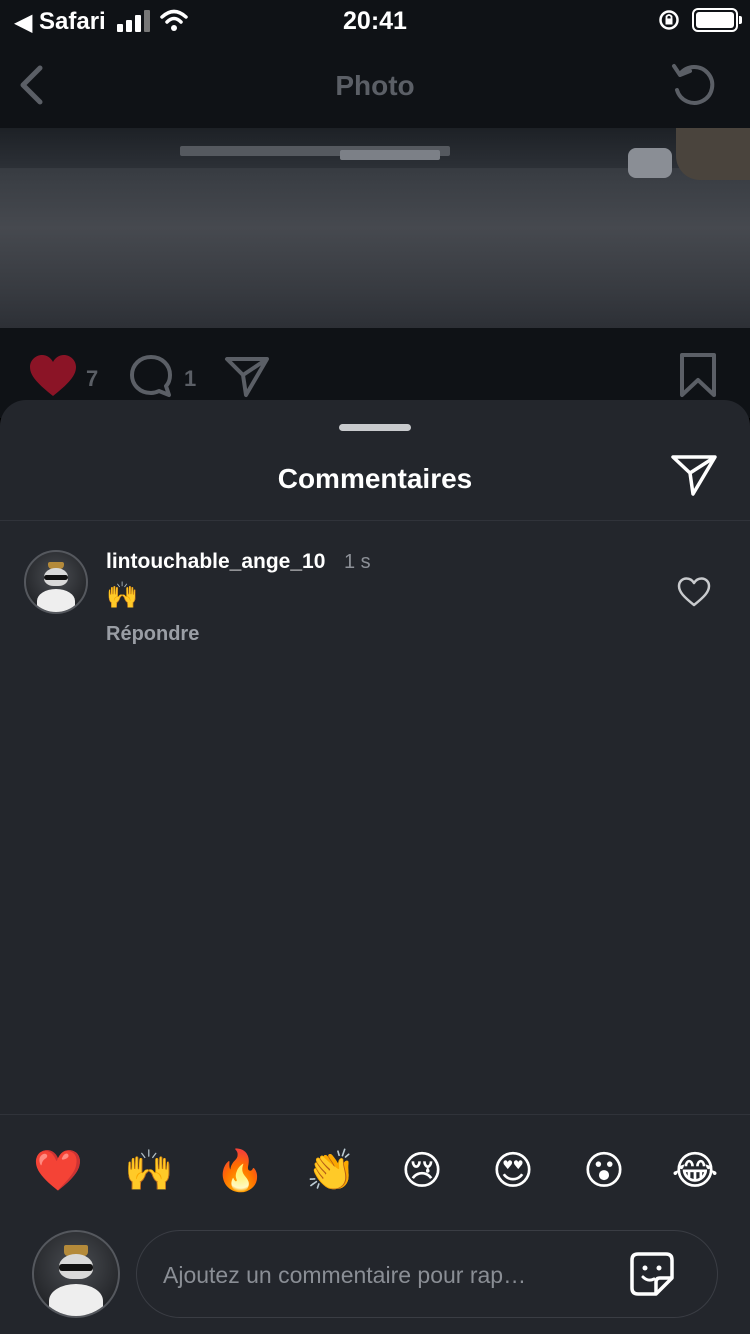  Describe the element at coordinates (694, 85) in the screenshot. I see `refresh-icon` at that location.